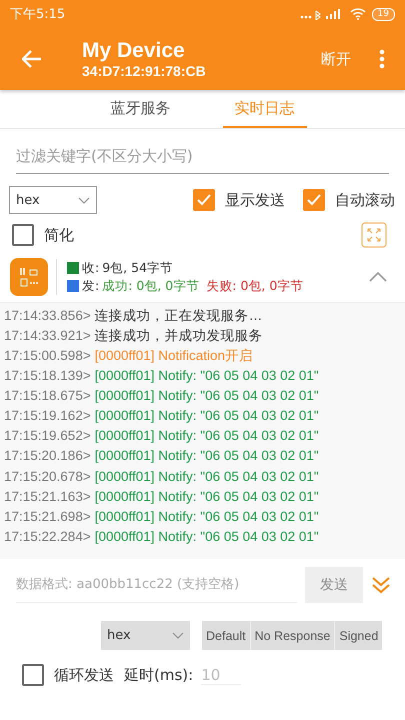 The width and height of the screenshot is (405, 720). Describe the element at coordinates (91, 286) in the screenshot. I see `sent-label: 发:` at that location.